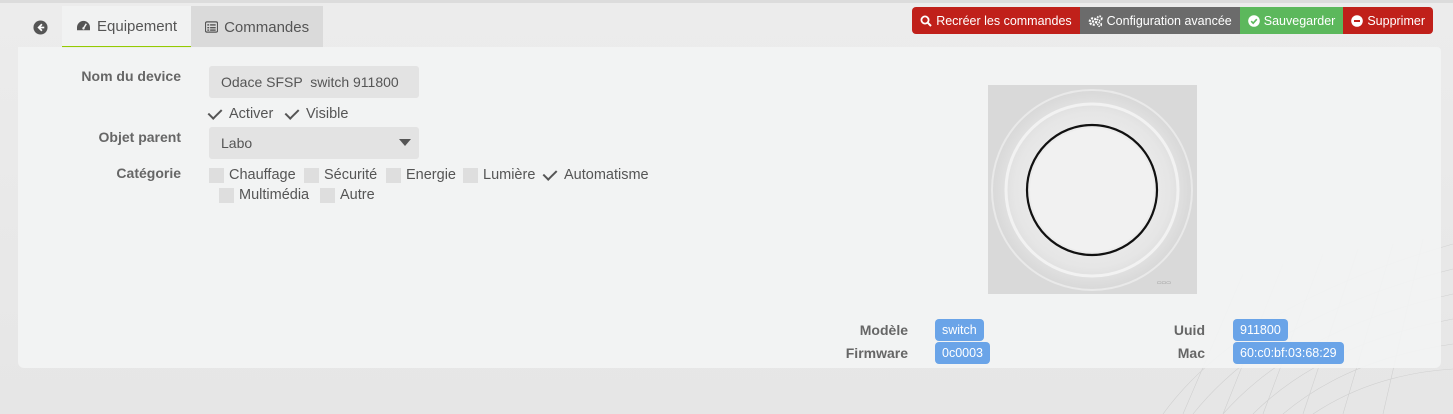  I want to click on tab-commandes-label: Commandes, so click(267, 27).